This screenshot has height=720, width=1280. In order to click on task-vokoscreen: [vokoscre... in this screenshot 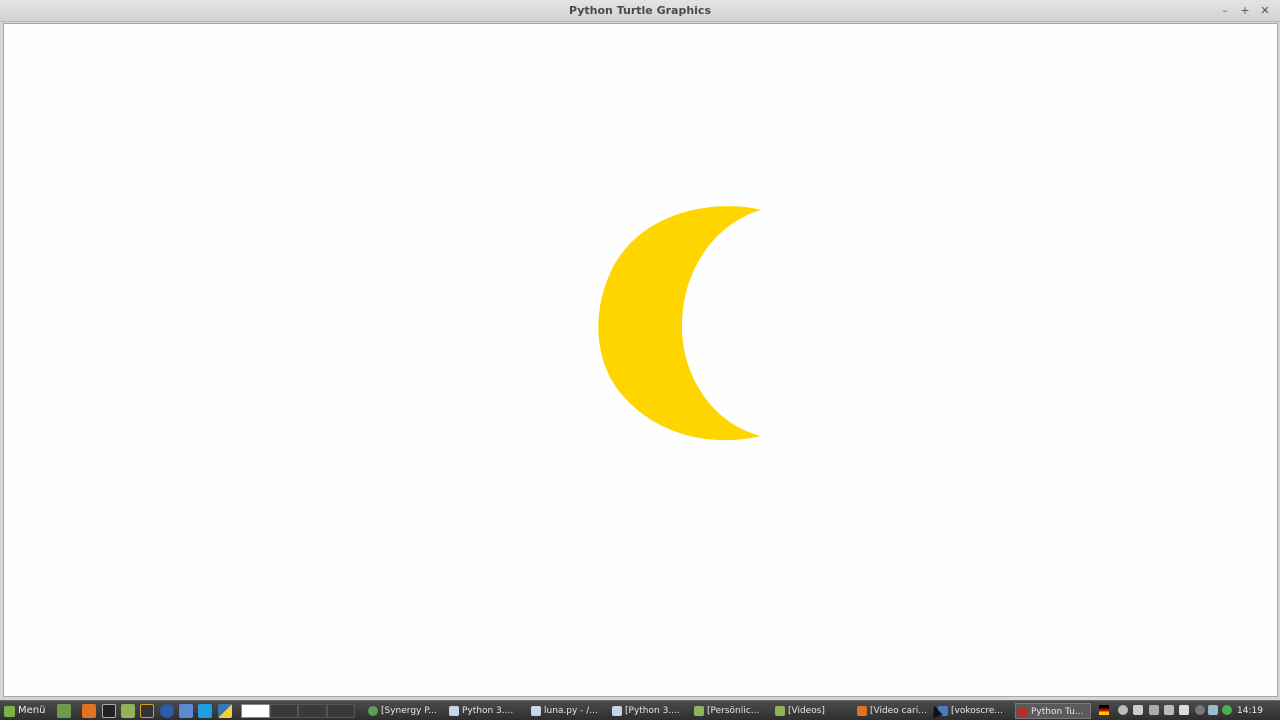, I will do `click(973, 711)`.